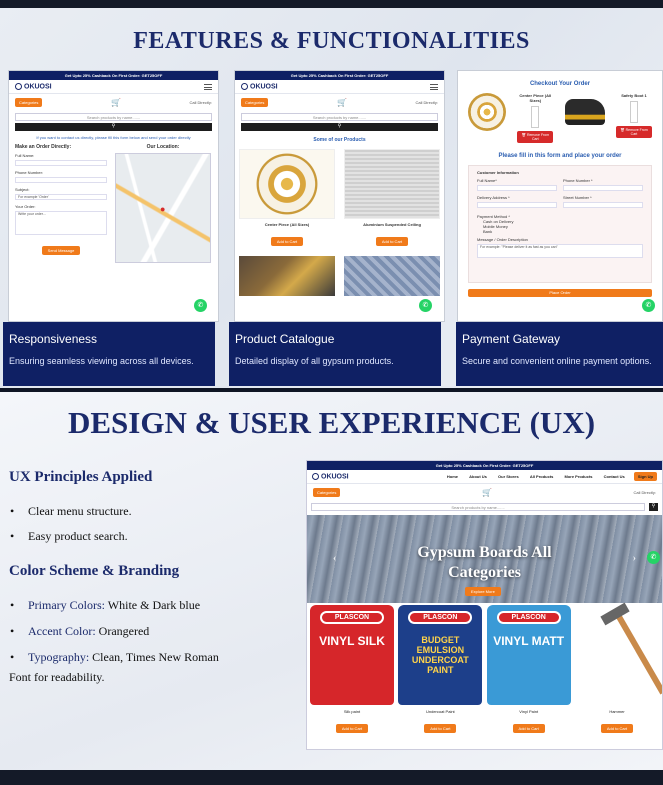  What do you see at coordinates (577, 197) in the screenshot?
I see `field-label: Street Number *` at bounding box center [577, 197].